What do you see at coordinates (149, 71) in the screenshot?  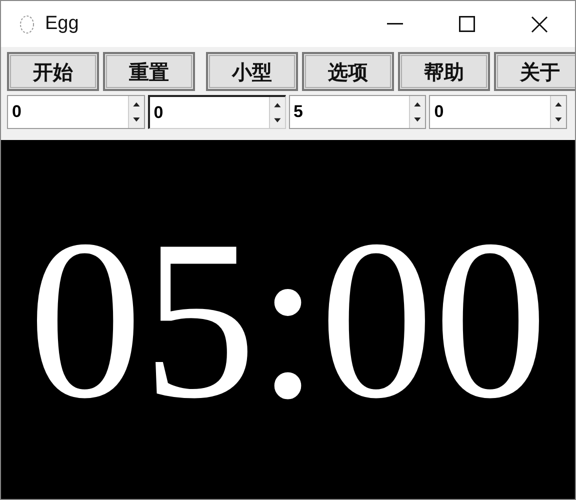 I see `toolbar-button: 重置` at bounding box center [149, 71].